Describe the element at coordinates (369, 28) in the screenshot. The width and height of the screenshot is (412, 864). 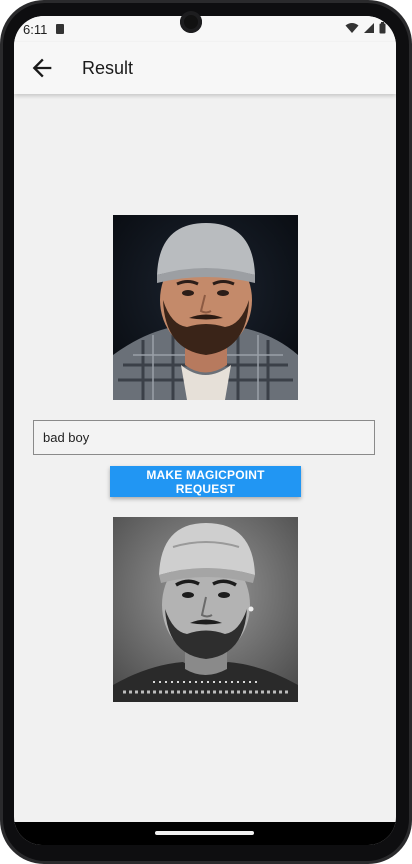
I see `signal-icon` at that location.